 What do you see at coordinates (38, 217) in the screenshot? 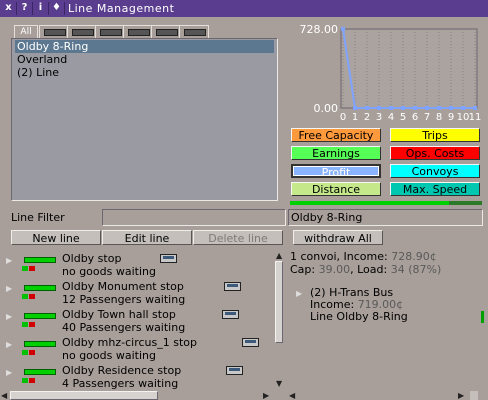
I see `line-filter-label: Line Filter` at bounding box center [38, 217].